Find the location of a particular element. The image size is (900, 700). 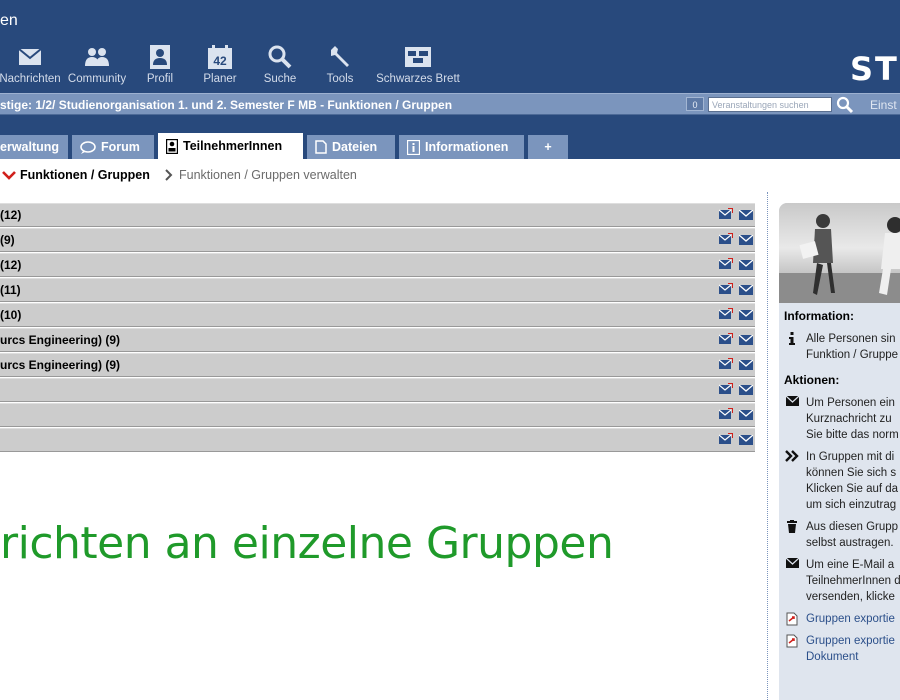

export-link: Gruppen exportie Dokument is located at coordinates (842, 649).